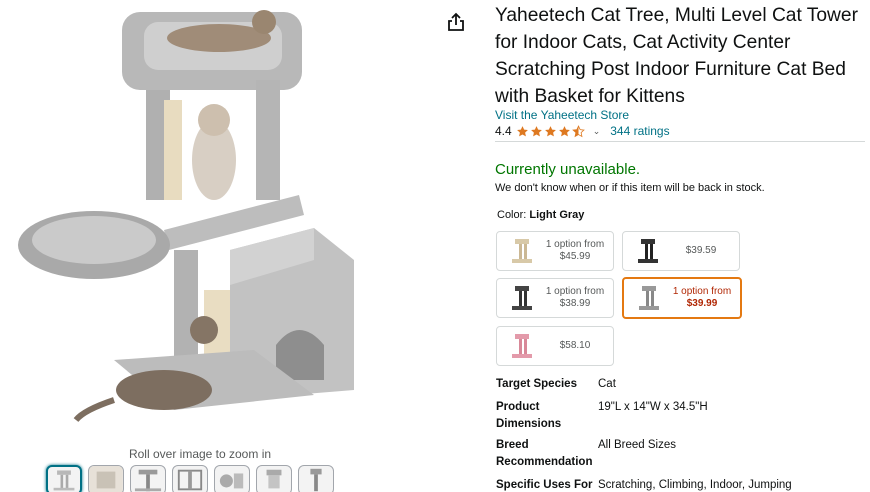  What do you see at coordinates (578, 130) in the screenshot?
I see `star-half-icon` at bounding box center [578, 130].